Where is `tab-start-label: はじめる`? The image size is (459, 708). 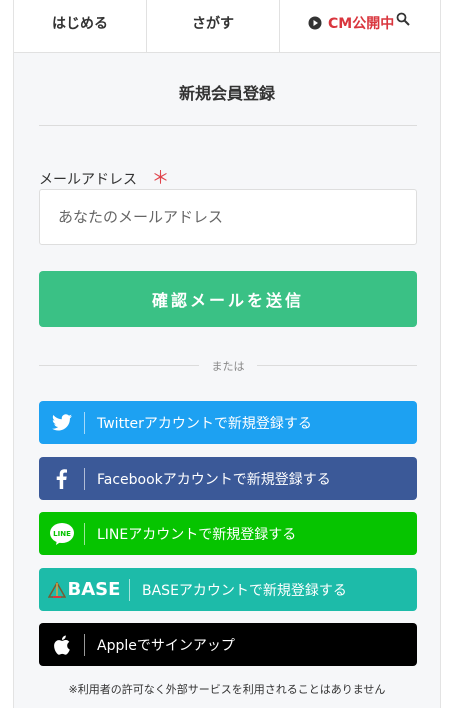 tab-start-label: はじめる is located at coordinates (80, 24).